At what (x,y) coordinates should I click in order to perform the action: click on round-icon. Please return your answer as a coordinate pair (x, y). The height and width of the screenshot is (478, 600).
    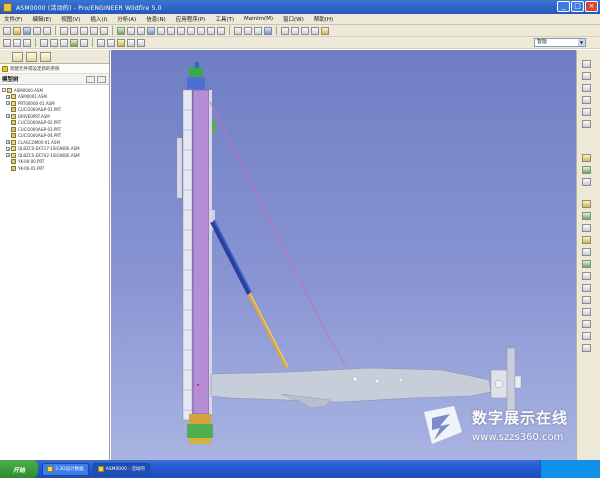
    Looking at the image, I should click on (44, 42).